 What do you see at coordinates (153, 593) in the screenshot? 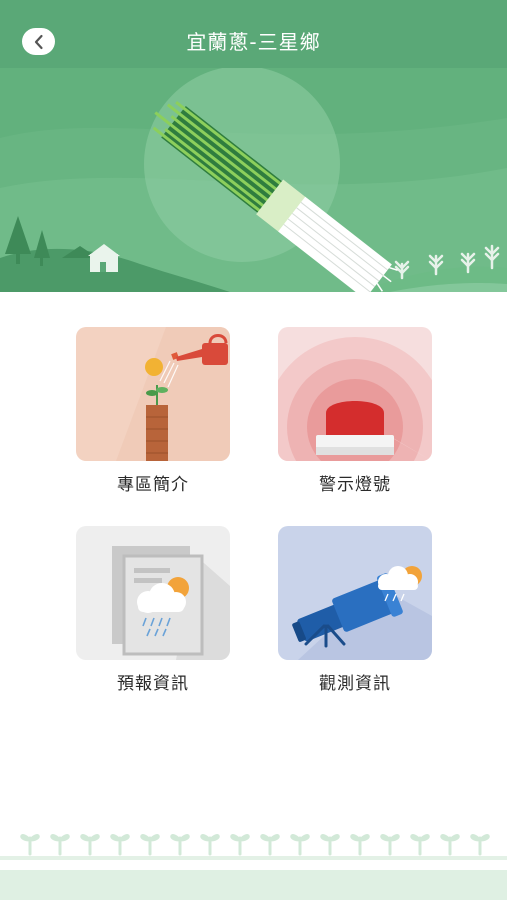
I see `weather-forecast-icon` at bounding box center [153, 593].